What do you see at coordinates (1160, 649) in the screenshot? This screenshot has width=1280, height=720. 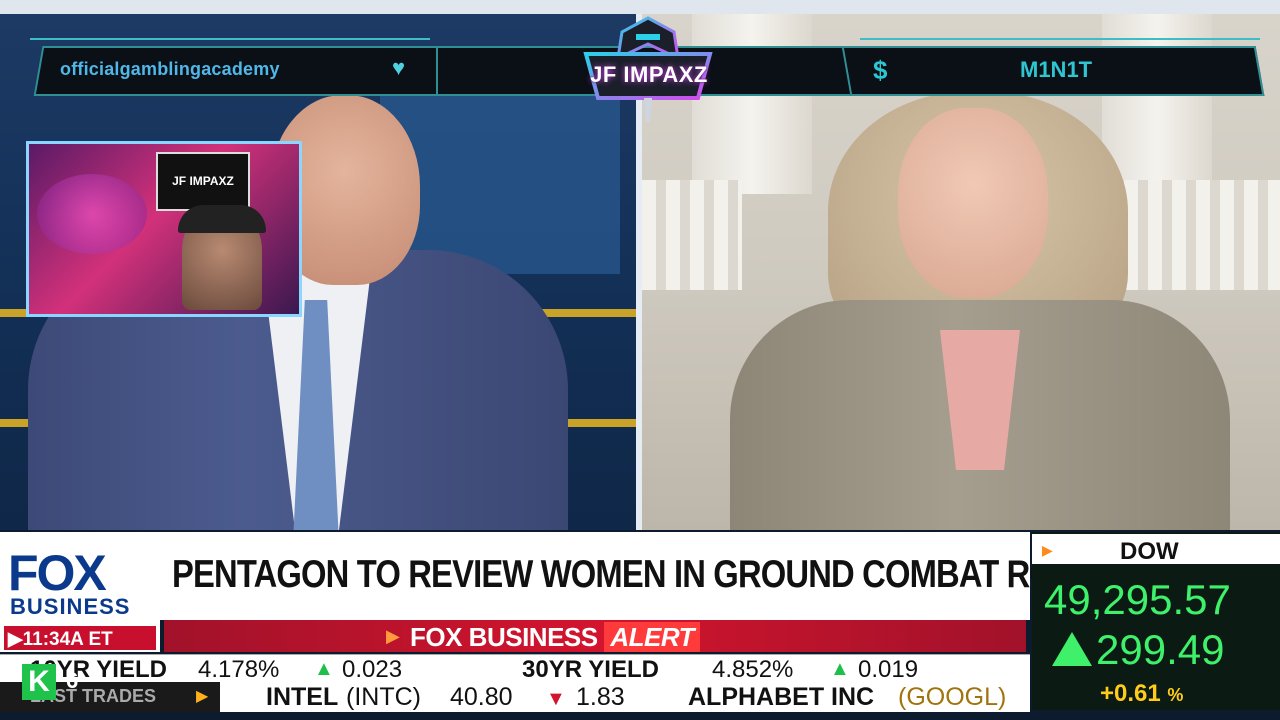 I see `index-change: 299.49` at bounding box center [1160, 649].